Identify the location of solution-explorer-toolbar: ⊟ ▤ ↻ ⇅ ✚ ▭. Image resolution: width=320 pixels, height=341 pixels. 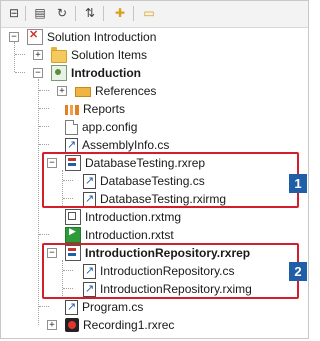
(154, 14).